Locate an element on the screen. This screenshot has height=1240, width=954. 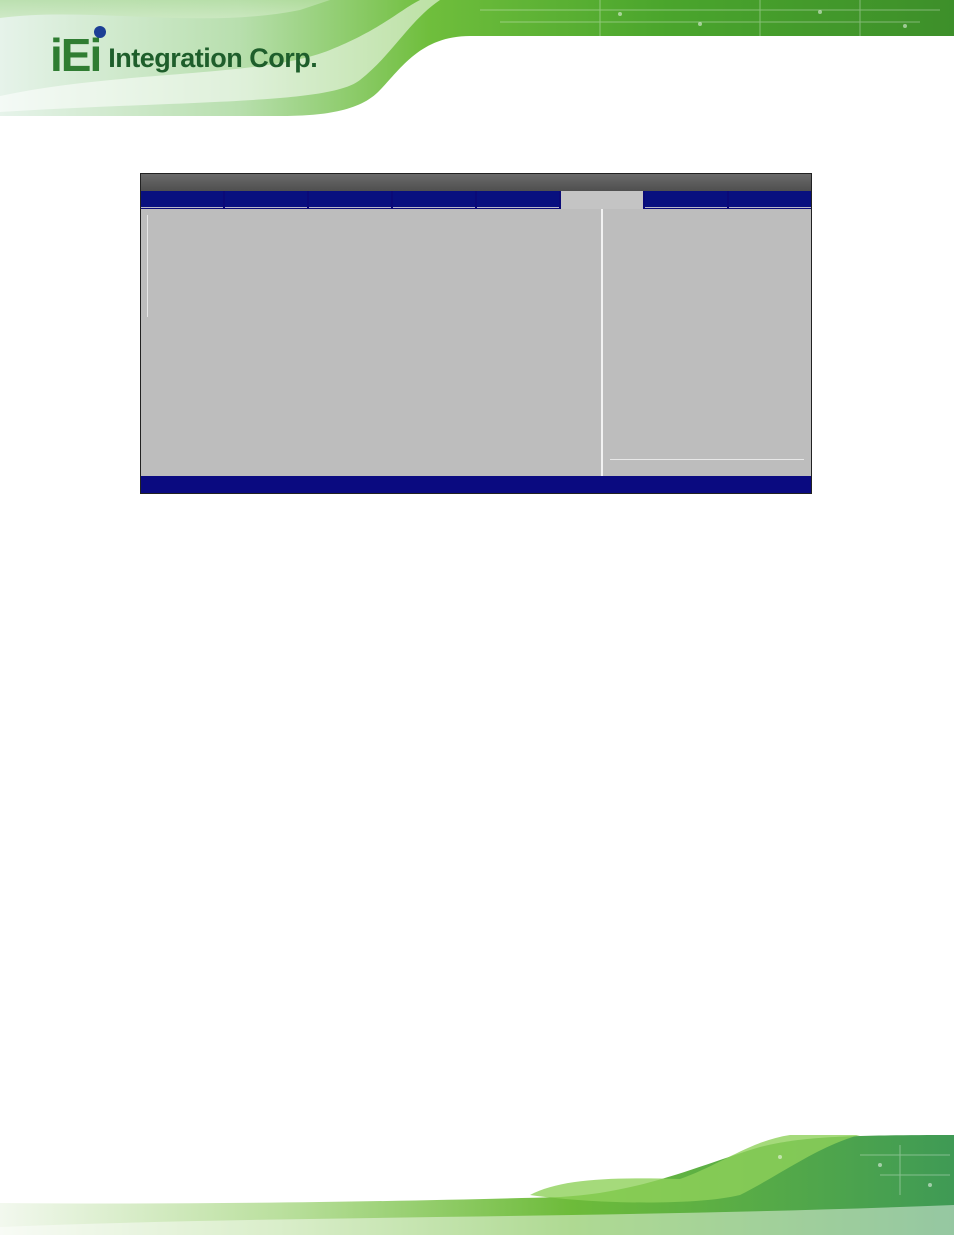
bios-main-panel is located at coordinates (372, 342).